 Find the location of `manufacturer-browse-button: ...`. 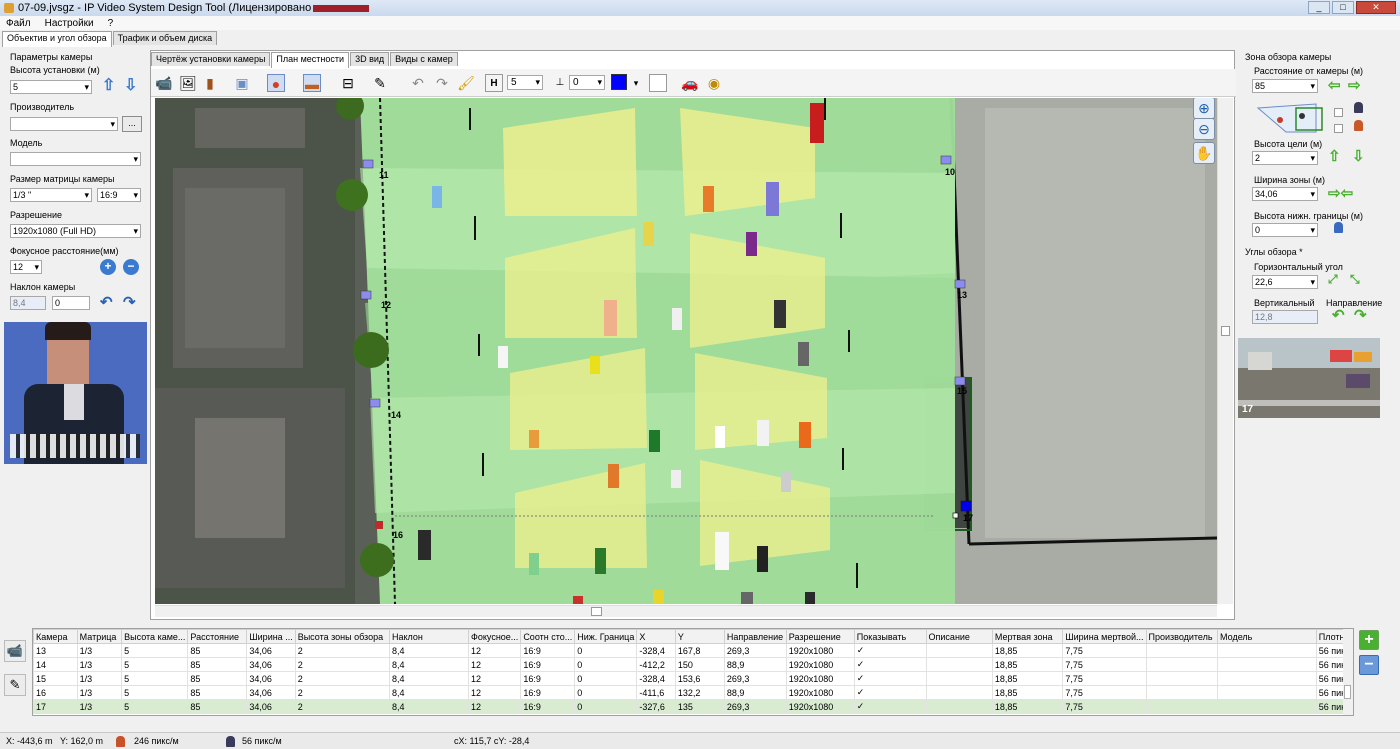

manufacturer-browse-button: ... is located at coordinates (132, 124).